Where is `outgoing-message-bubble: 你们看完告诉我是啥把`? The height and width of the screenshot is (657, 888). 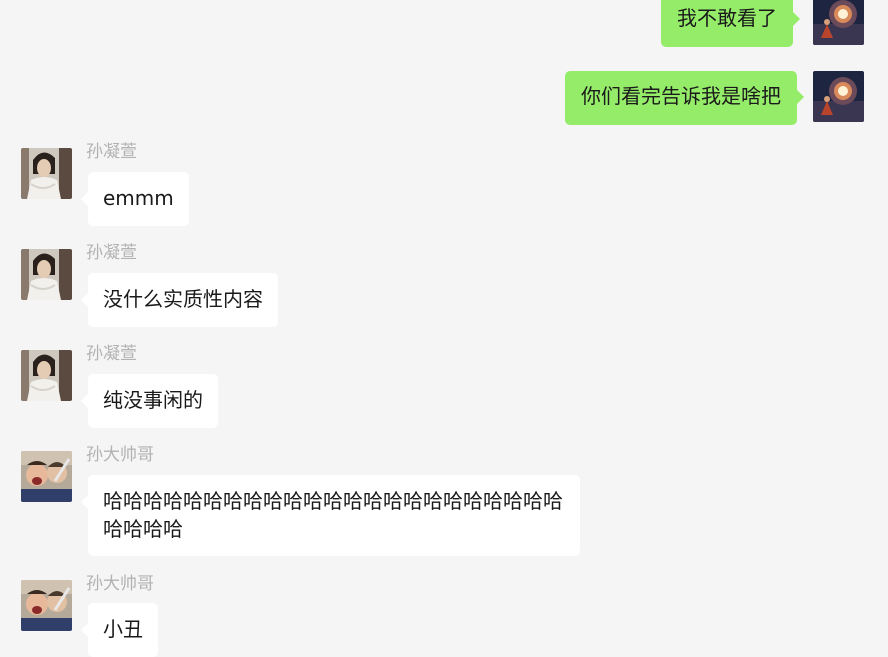
outgoing-message-bubble: 你们看完告诉我是啥把 is located at coordinates (684, 98).